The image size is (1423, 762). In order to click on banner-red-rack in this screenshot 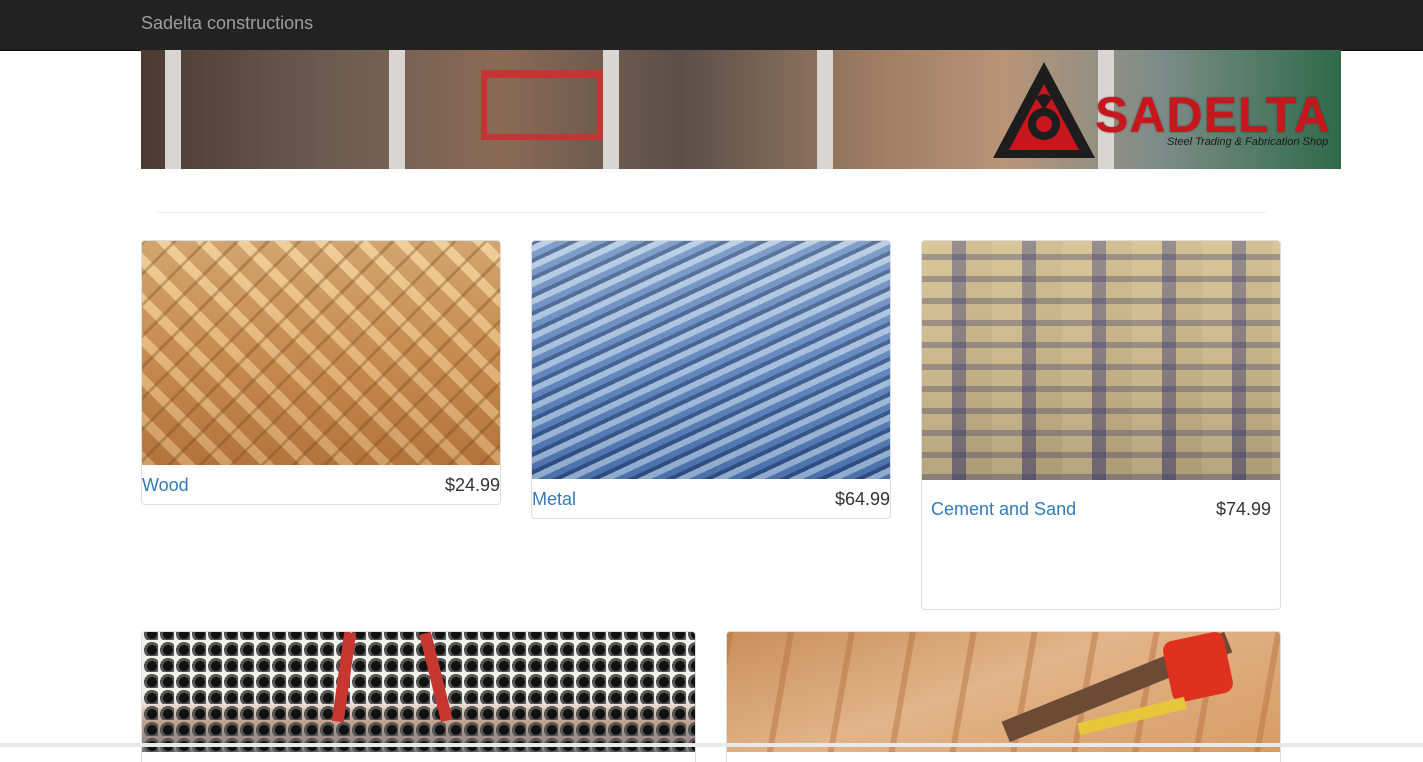, I will do `click(542, 105)`.